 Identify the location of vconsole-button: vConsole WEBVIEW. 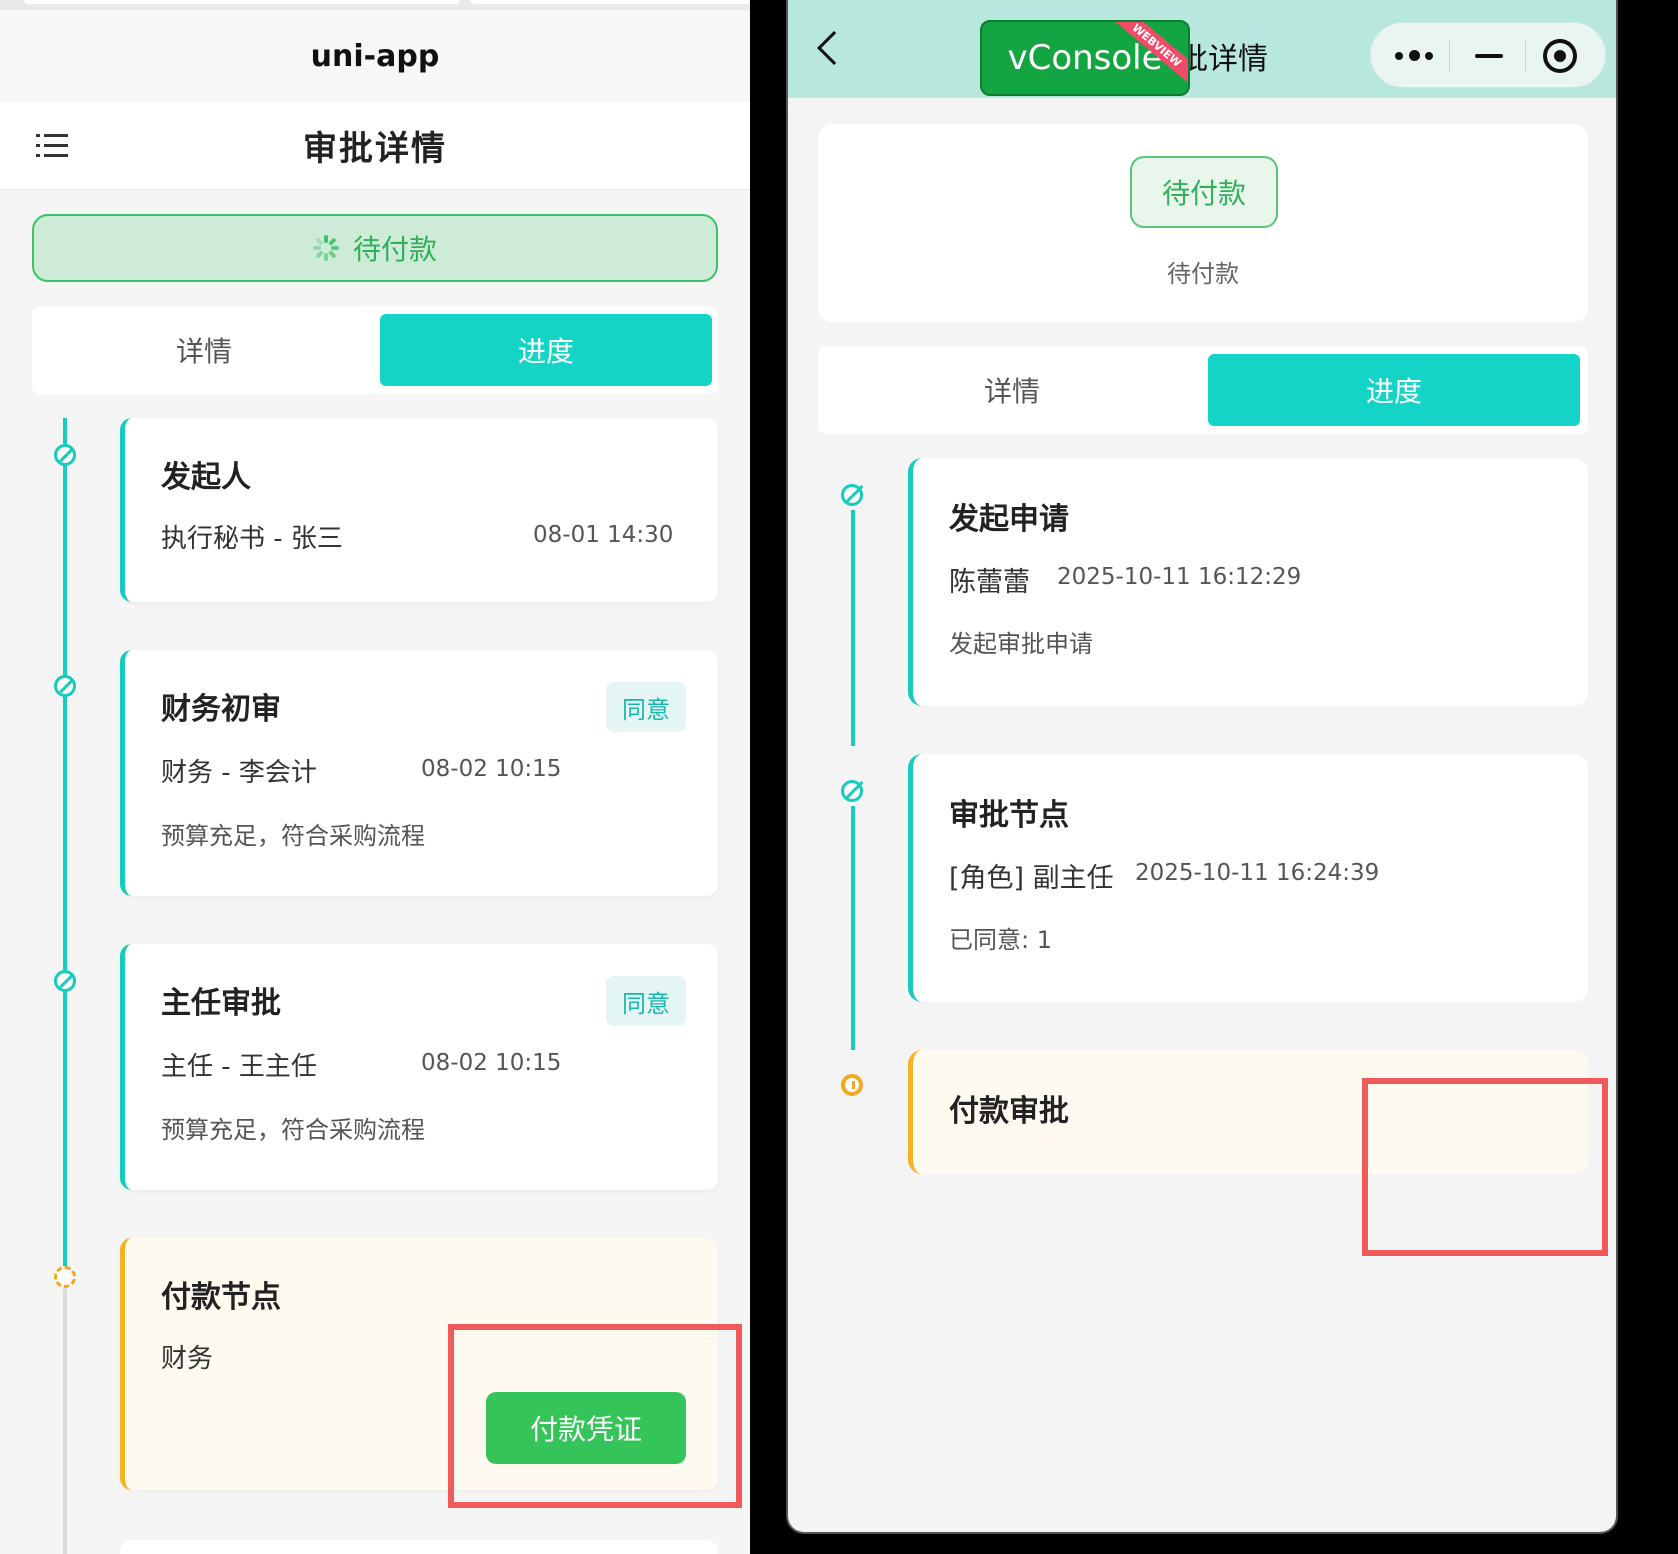
(1085, 58).